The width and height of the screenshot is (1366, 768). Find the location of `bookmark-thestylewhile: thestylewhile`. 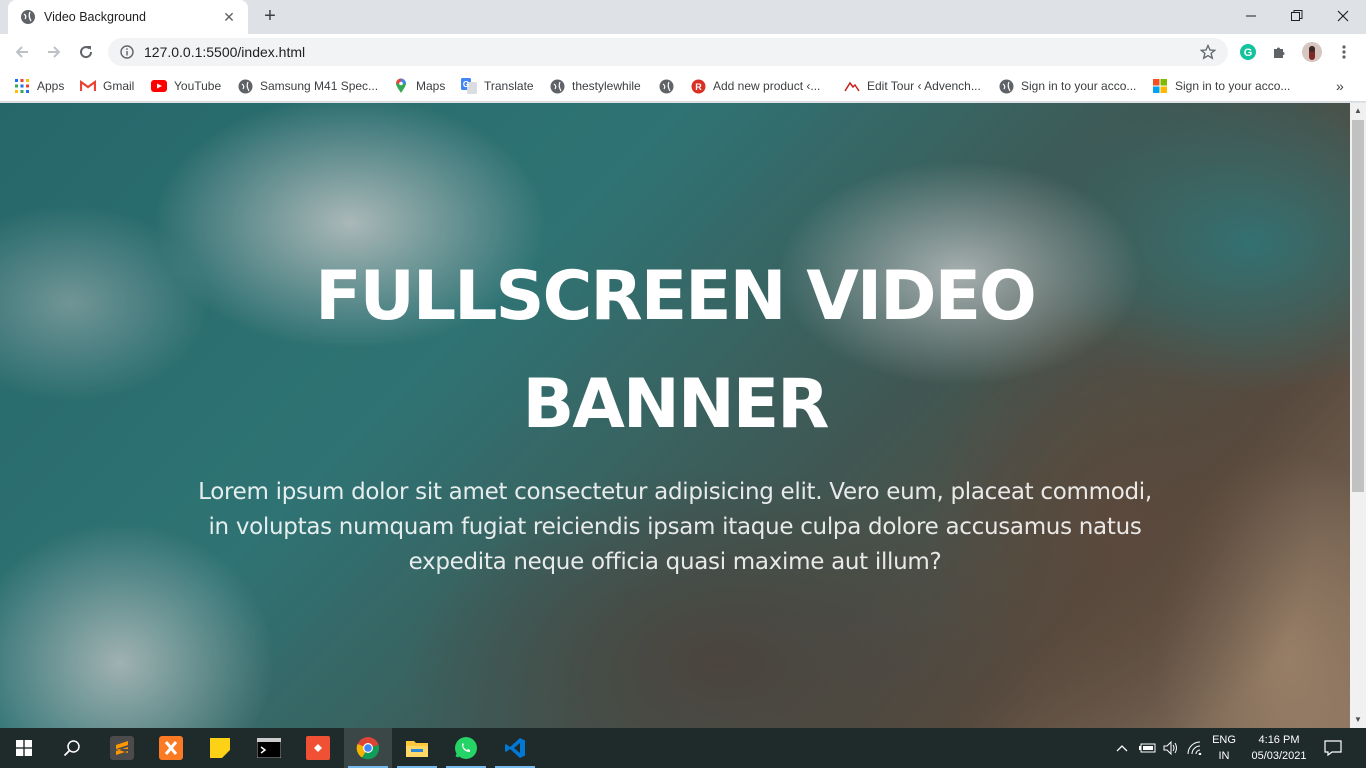

bookmark-thestylewhile: thestylewhile is located at coordinates (595, 86).